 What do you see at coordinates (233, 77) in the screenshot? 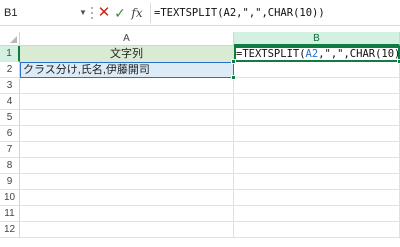
I see `fill-handle-a2` at bounding box center [233, 77].